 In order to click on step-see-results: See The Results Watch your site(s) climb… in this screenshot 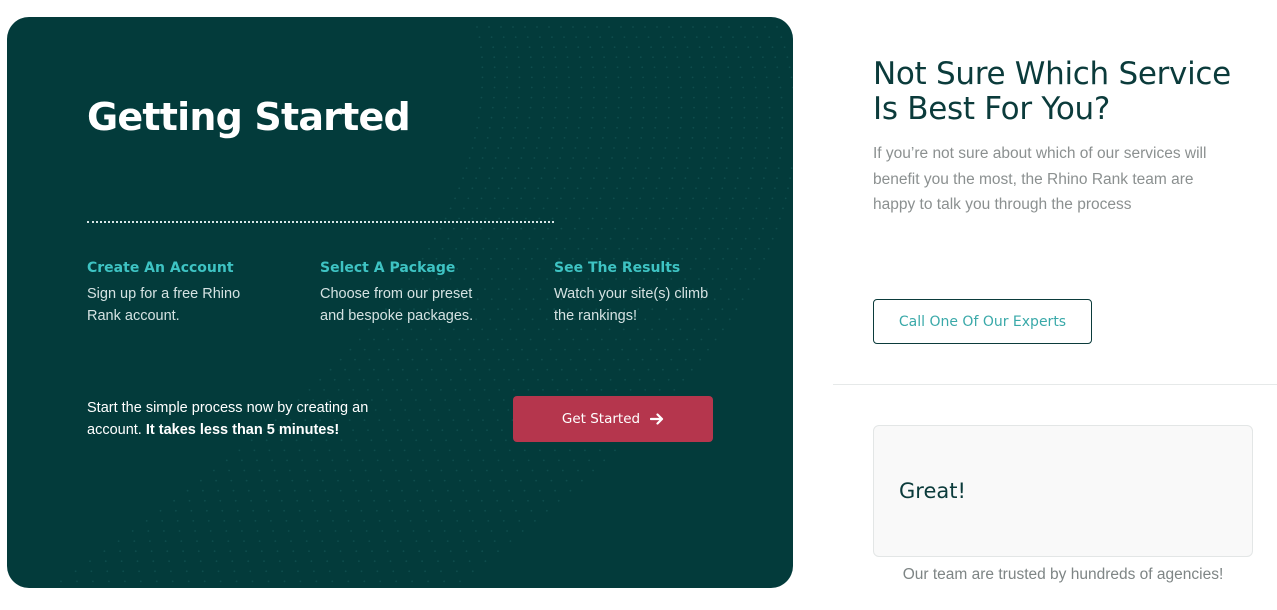, I will do `click(654, 293)`.